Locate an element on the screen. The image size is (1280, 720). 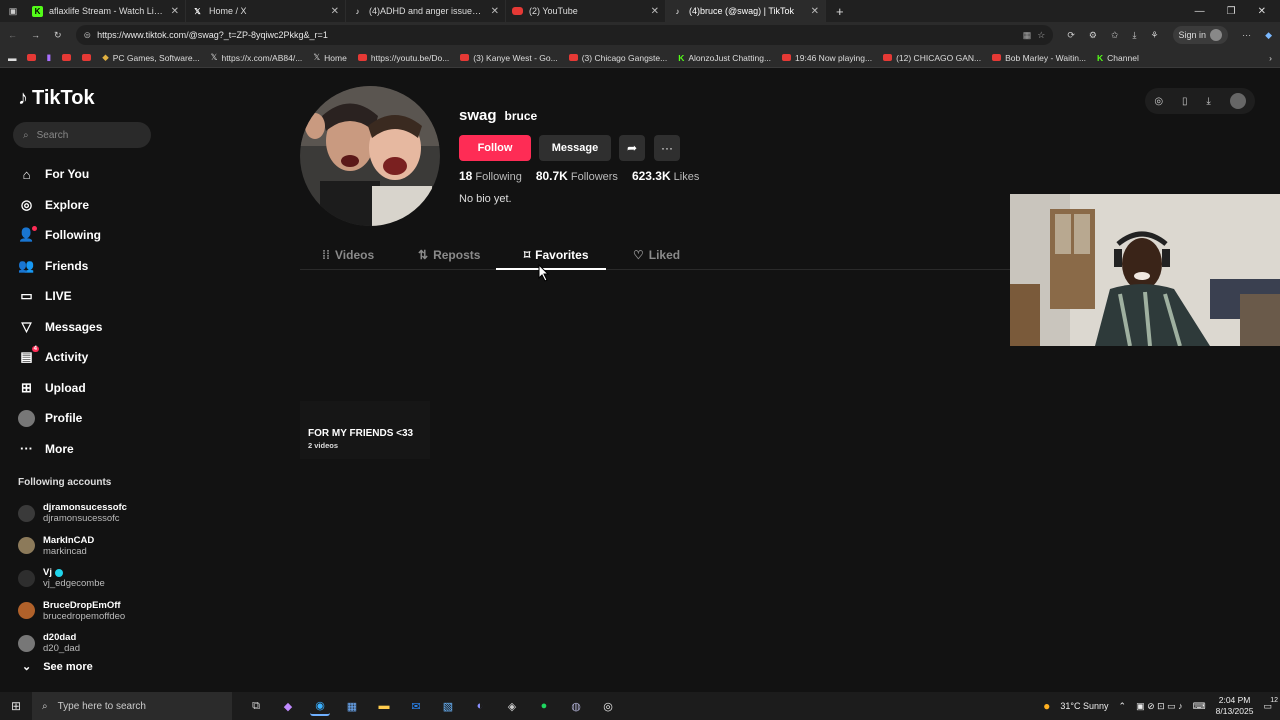
device-icon: ▯ is located at coordinates (1185, 101).